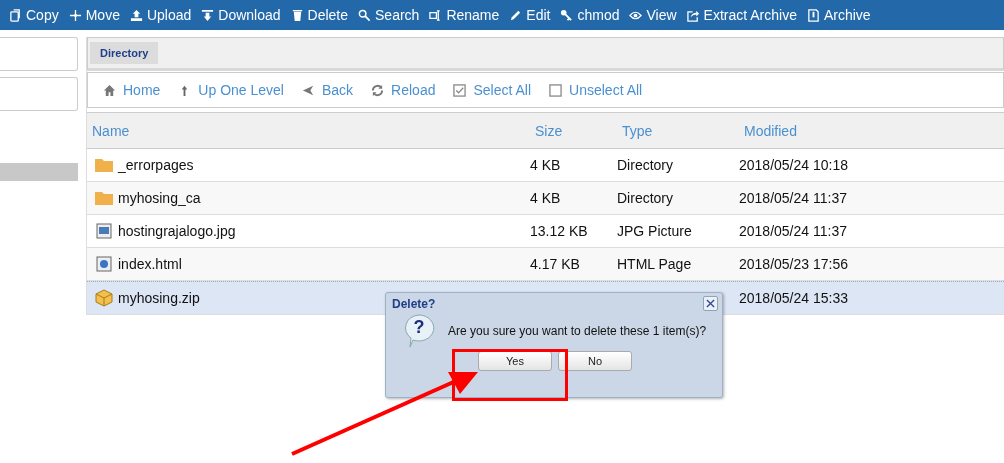 The width and height of the screenshot is (1004, 463). I want to click on dialog-title: Delete?, so click(414, 303).